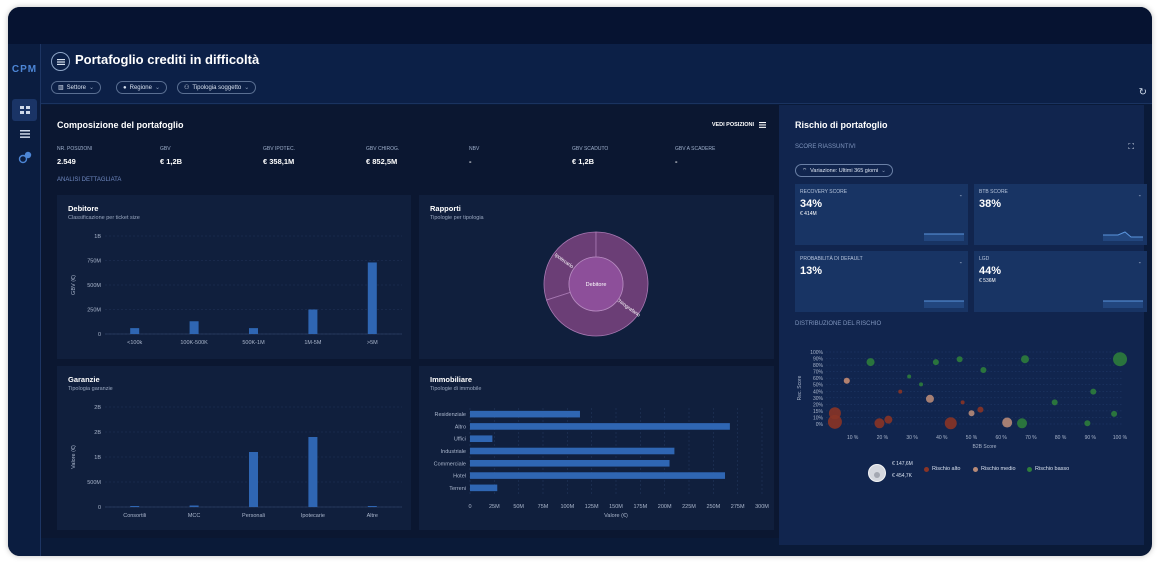  What do you see at coordinates (134, 516) in the screenshot?
I see `x-tick-label: Consortili` at bounding box center [134, 516].